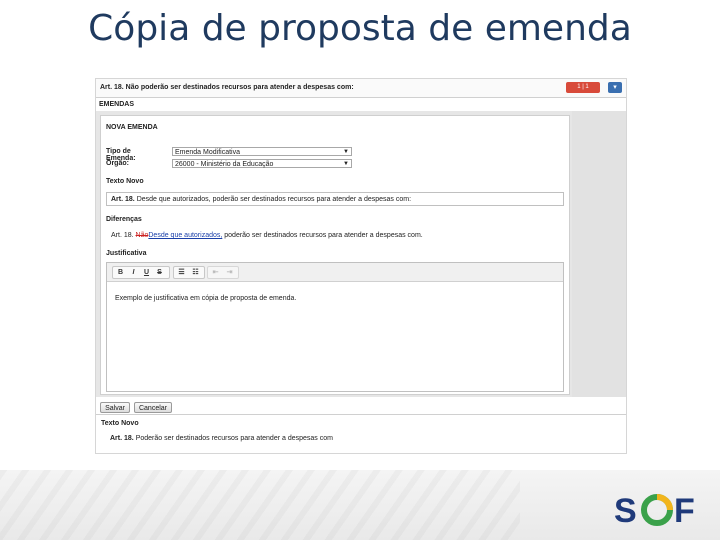  I want to click on numbered-list-icon: ☰, so click(181, 272).